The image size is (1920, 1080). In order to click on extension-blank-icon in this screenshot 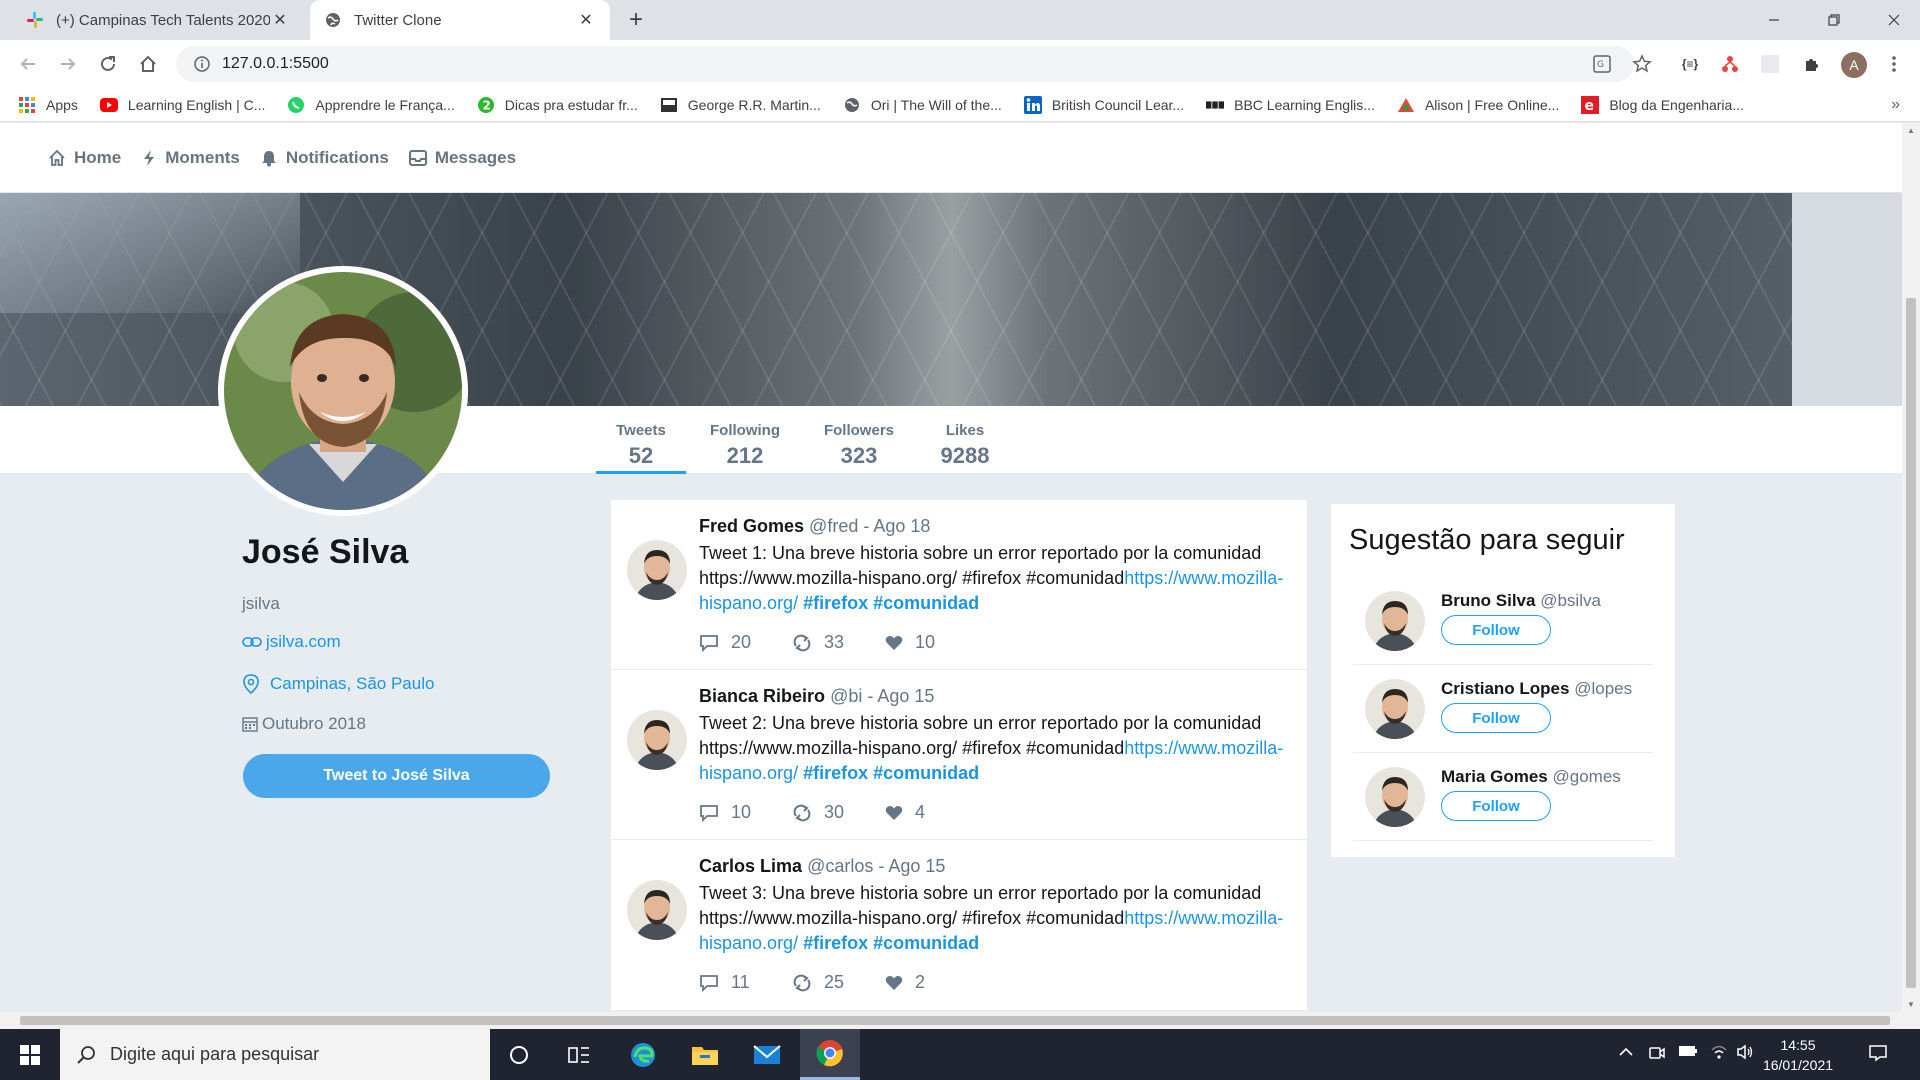, I will do `click(1770, 64)`.